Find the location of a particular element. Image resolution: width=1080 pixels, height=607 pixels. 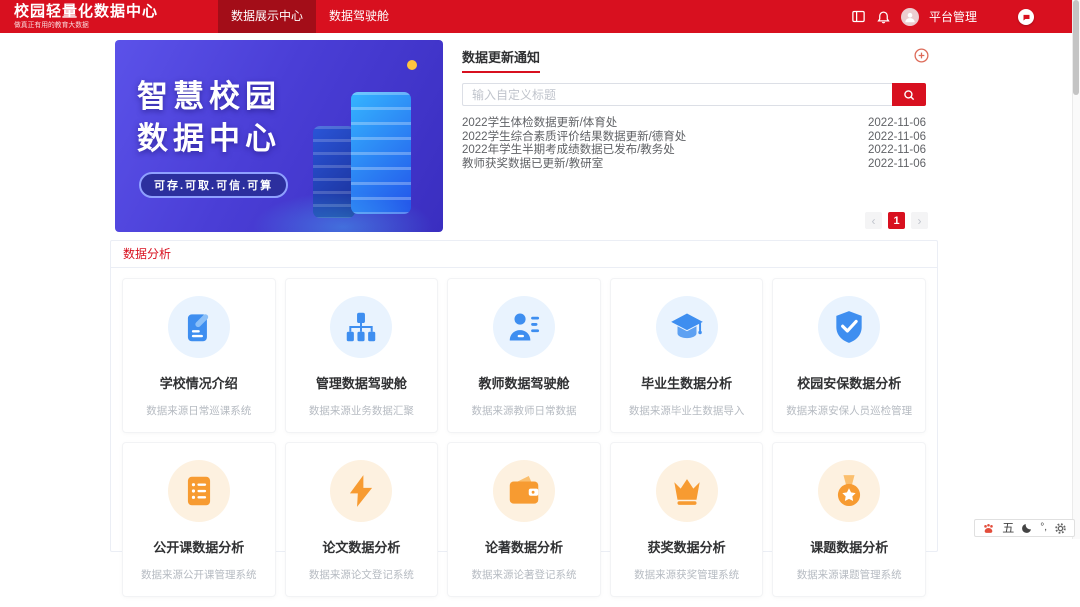

plus-circle-icon is located at coordinates (921, 55).